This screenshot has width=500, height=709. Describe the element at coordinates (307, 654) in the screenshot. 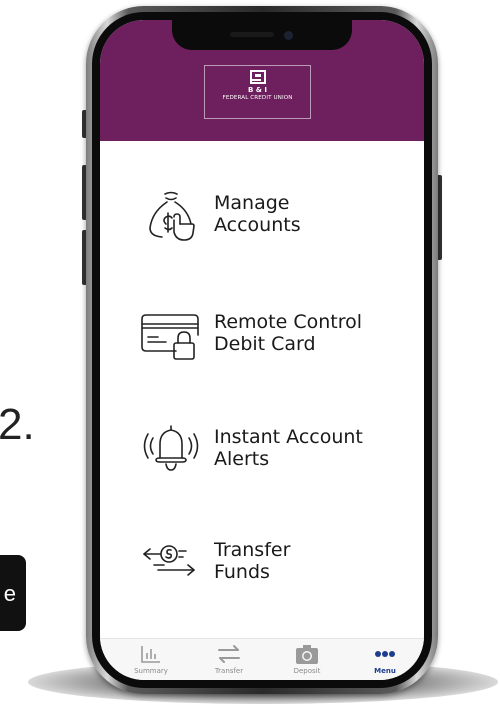

I see `camera-icon` at that location.